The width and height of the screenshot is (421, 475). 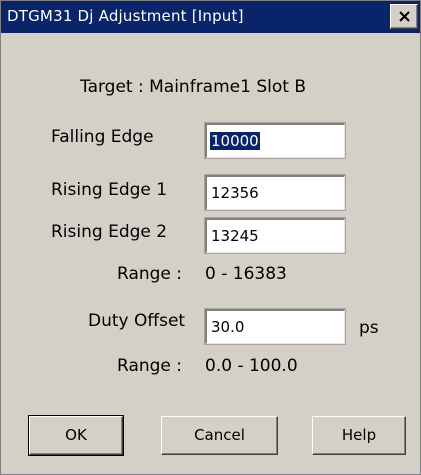 What do you see at coordinates (137, 321) in the screenshot?
I see `duty-offset-label: Duty Offset` at bounding box center [137, 321].